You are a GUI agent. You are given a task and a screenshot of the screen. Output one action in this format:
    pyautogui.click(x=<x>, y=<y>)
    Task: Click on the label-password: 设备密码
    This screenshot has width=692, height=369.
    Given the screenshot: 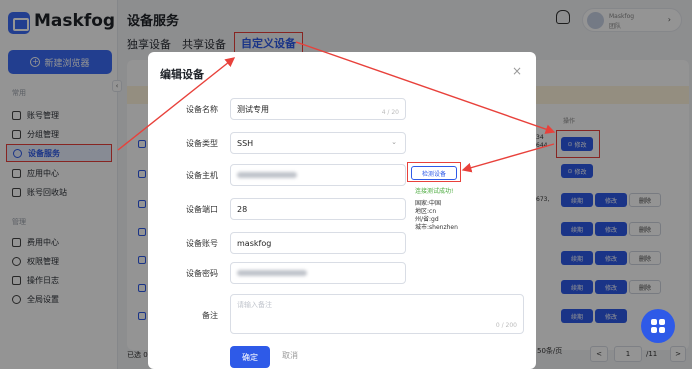 What is the action you would take?
    pyautogui.click(x=202, y=273)
    